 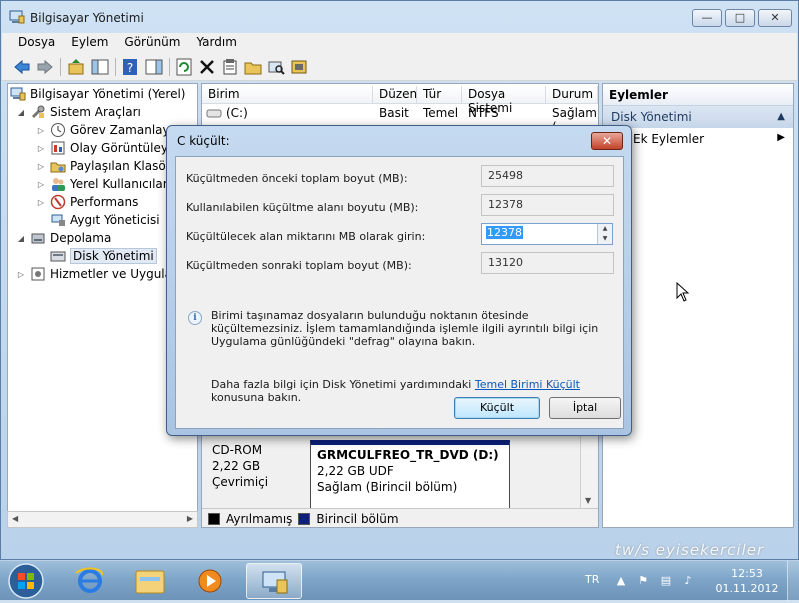 What do you see at coordinates (287, 95) in the screenshot?
I see `column-header-volume: Birim` at bounding box center [287, 95].